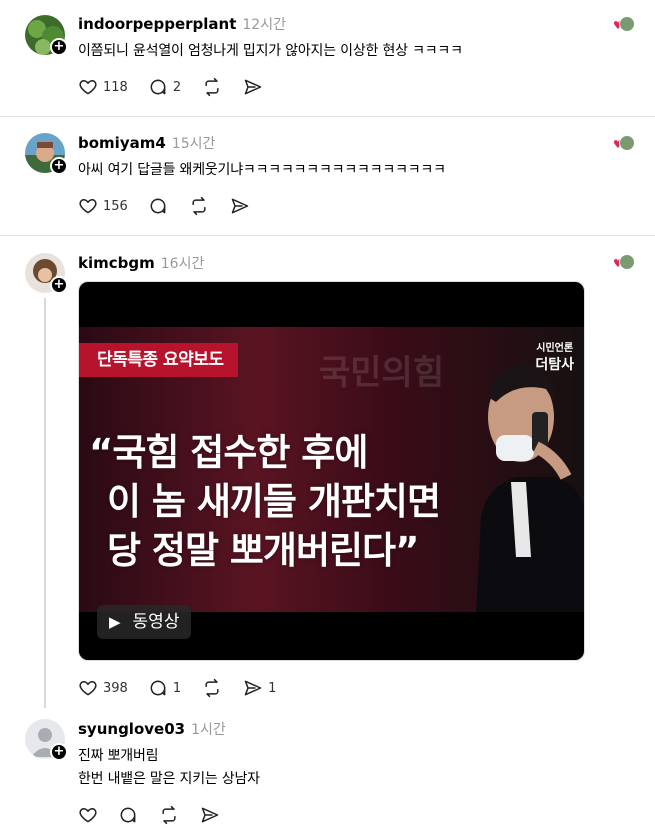 The height and width of the screenshot is (828, 655). I want to click on post-time: 15시간, so click(193, 144).